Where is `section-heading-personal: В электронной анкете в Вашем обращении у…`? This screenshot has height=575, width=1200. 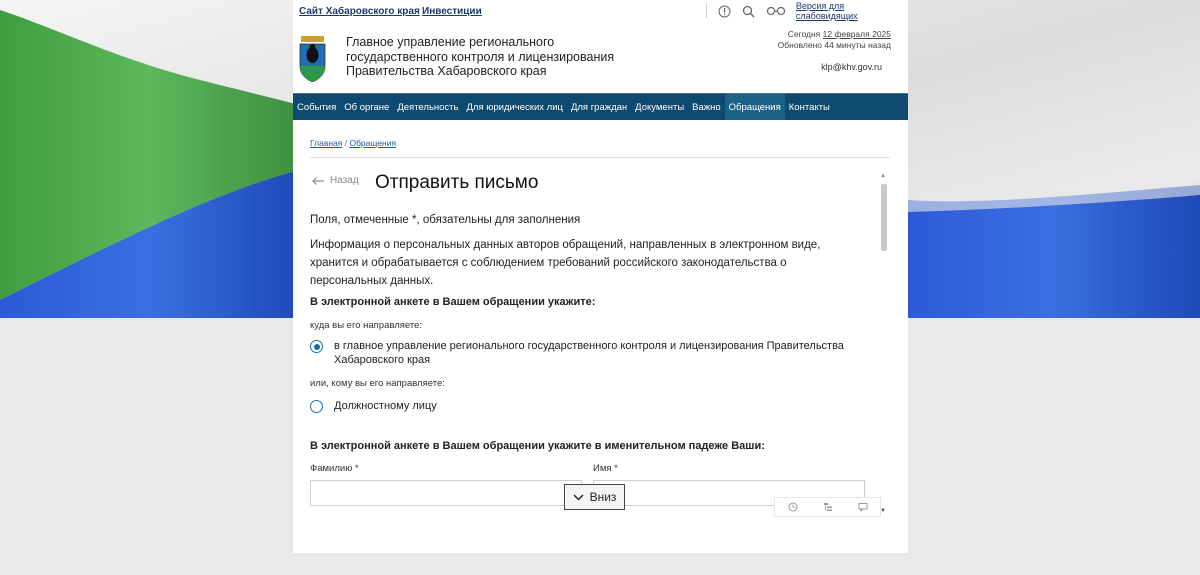
section-heading-personal: В электронной анкете в Вашем обращении у… is located at coordinates (537, 446).